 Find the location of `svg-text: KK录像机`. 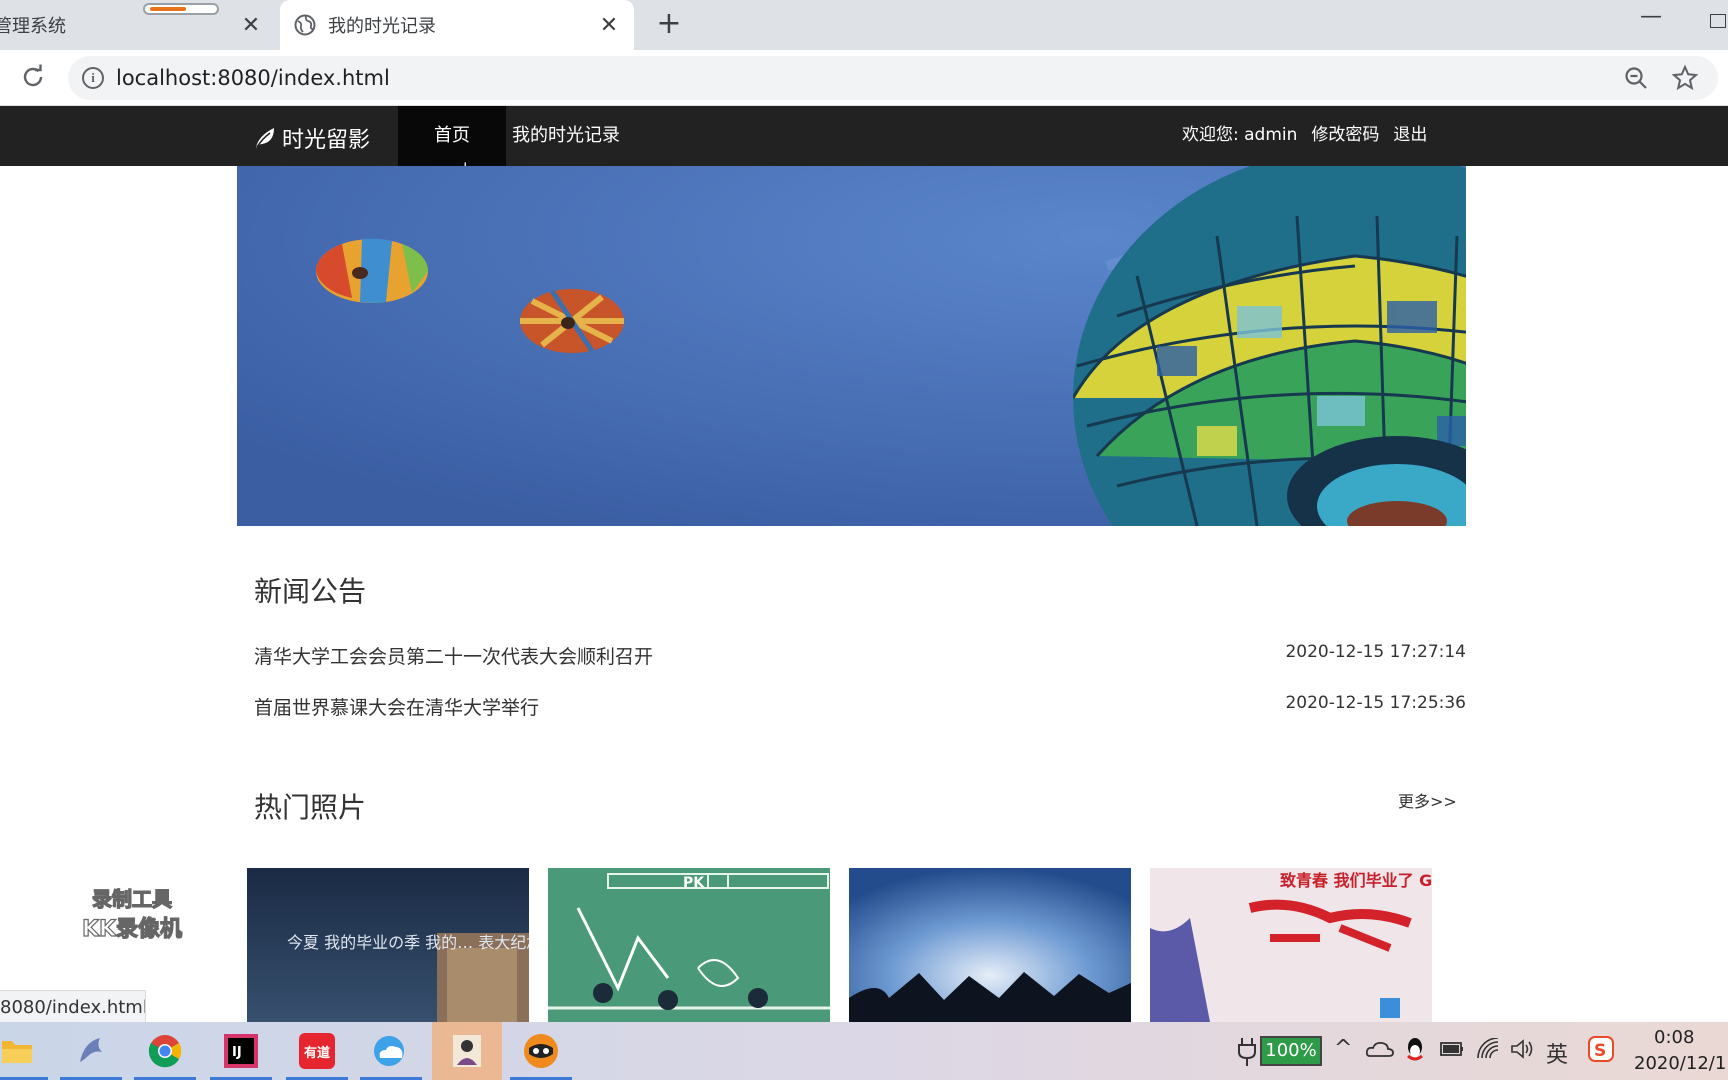

svg-text: KK录像机 is located at coordinates (132, 929).